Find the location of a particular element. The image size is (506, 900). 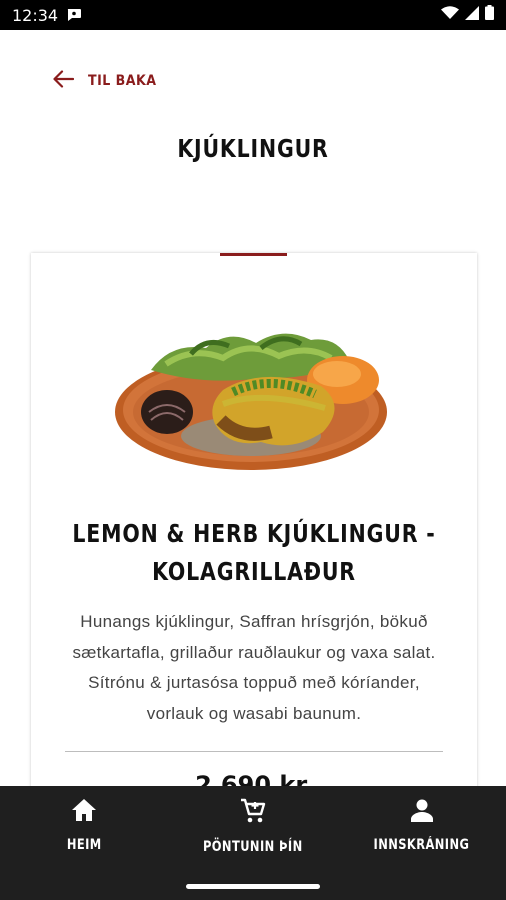

chat-bubble-icon is located at coordinates (74, 15).